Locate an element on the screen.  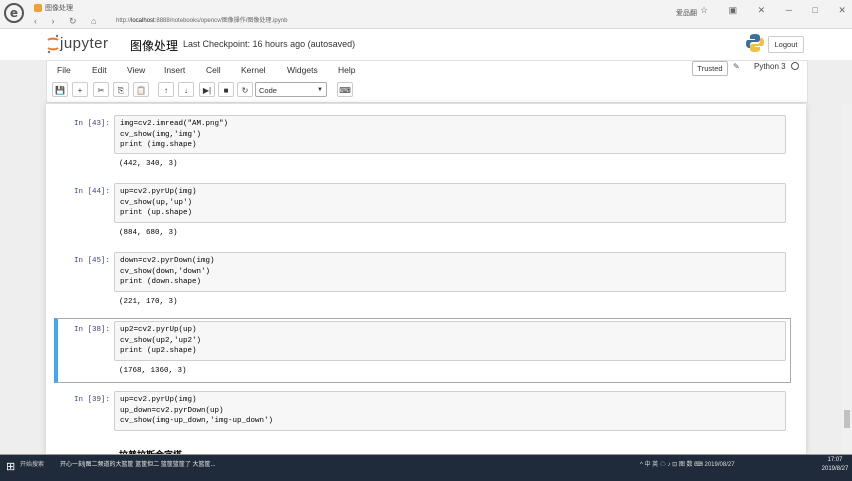
code-line: print (up2.shape) is located at coordinates (158, 351).